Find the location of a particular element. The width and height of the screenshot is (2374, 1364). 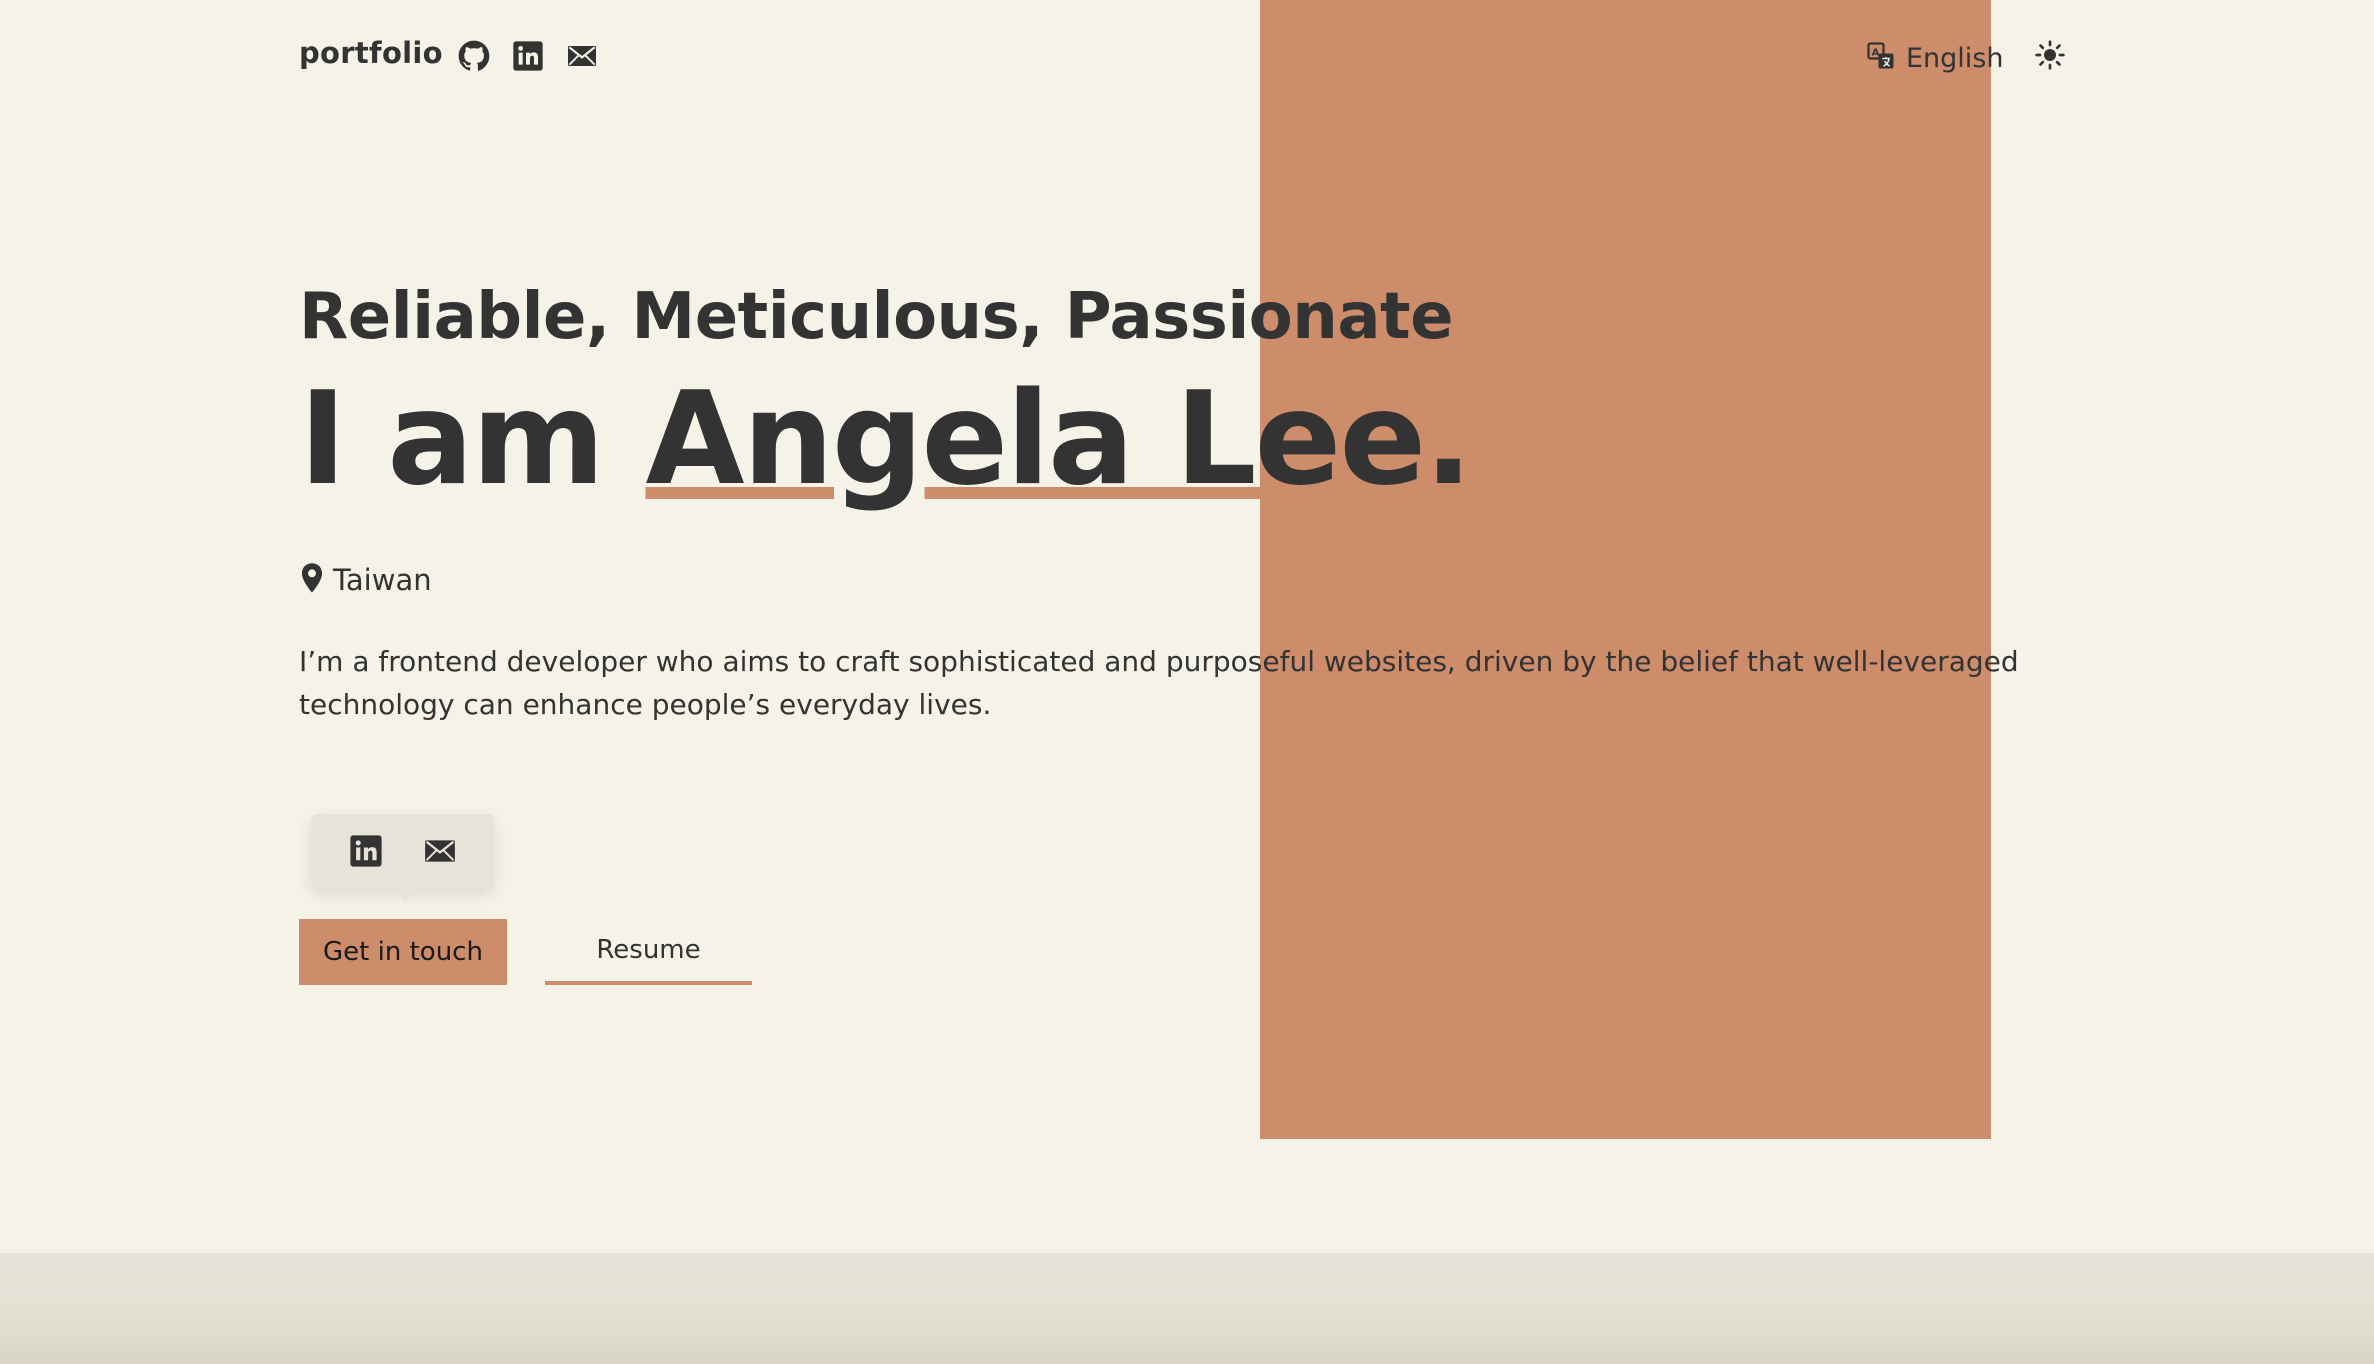

header: portfolio A English is located at coordinates (1187, 57).